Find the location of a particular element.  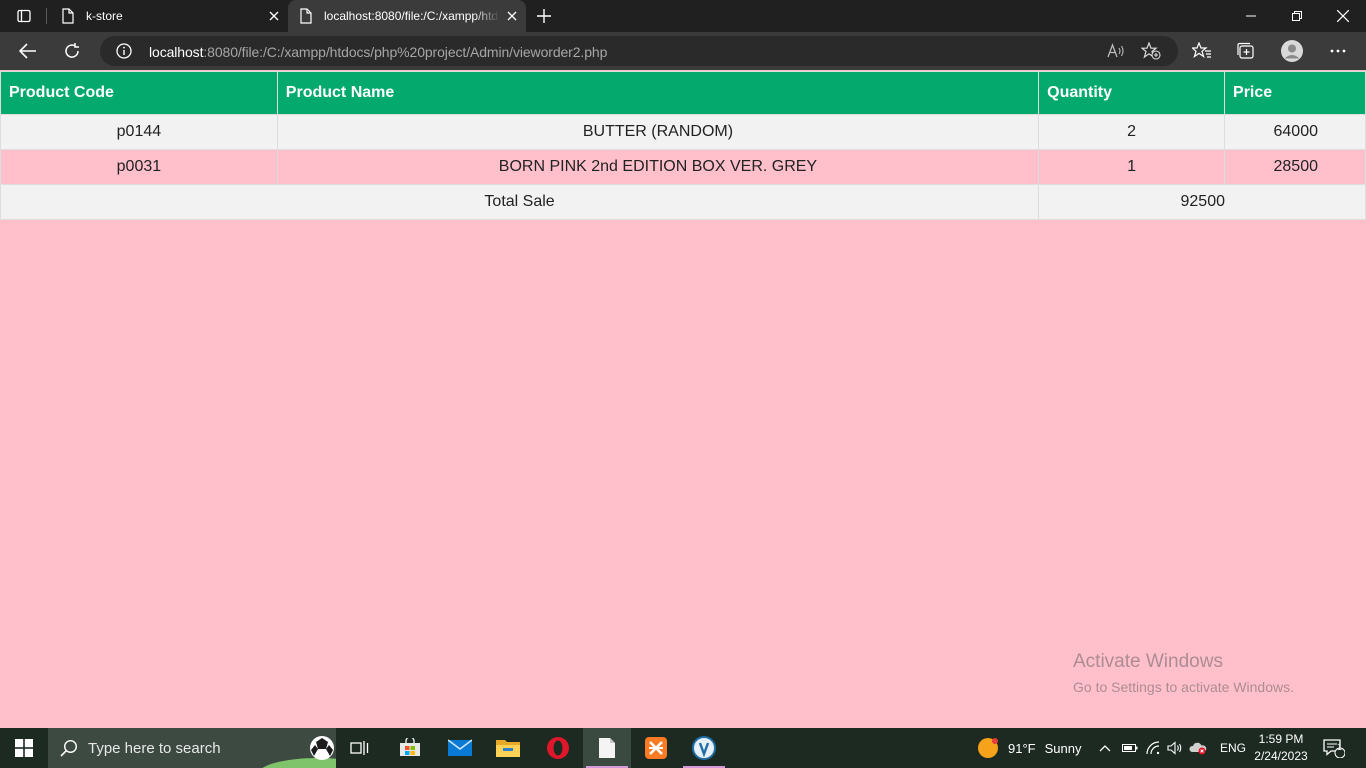

language-indicator: ENG is located at coordinates (1233, 748).